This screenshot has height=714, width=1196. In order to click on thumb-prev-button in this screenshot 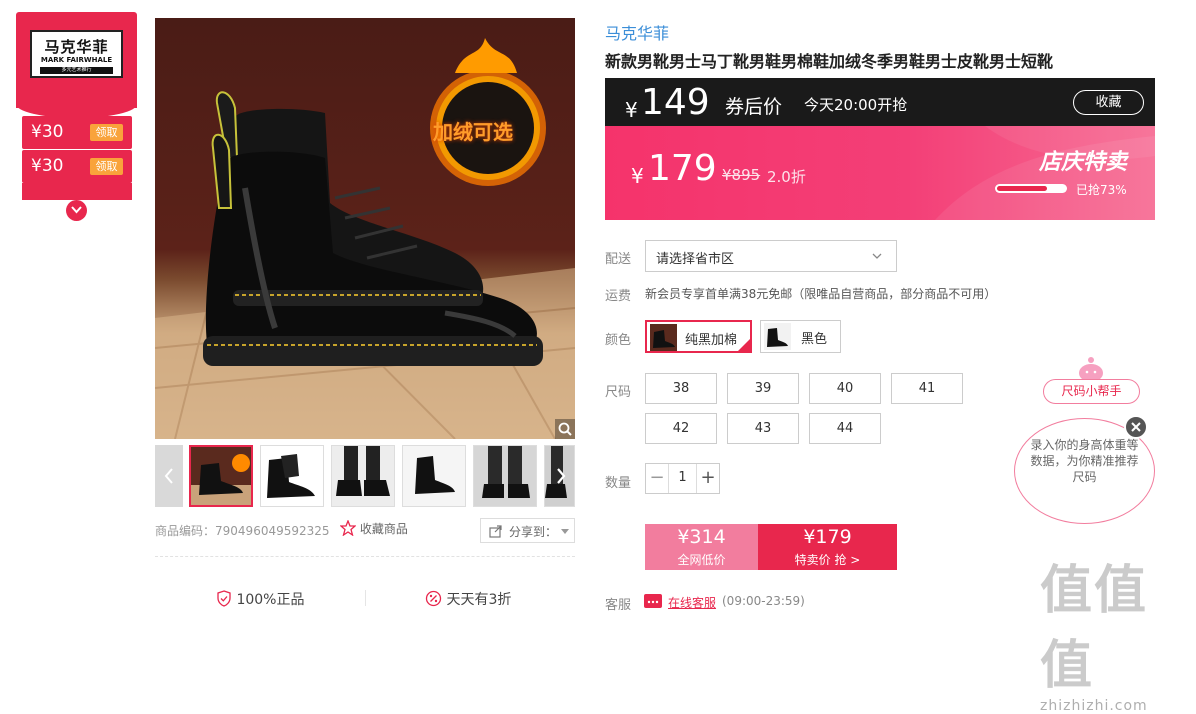, I will do `click(169, 476)`.